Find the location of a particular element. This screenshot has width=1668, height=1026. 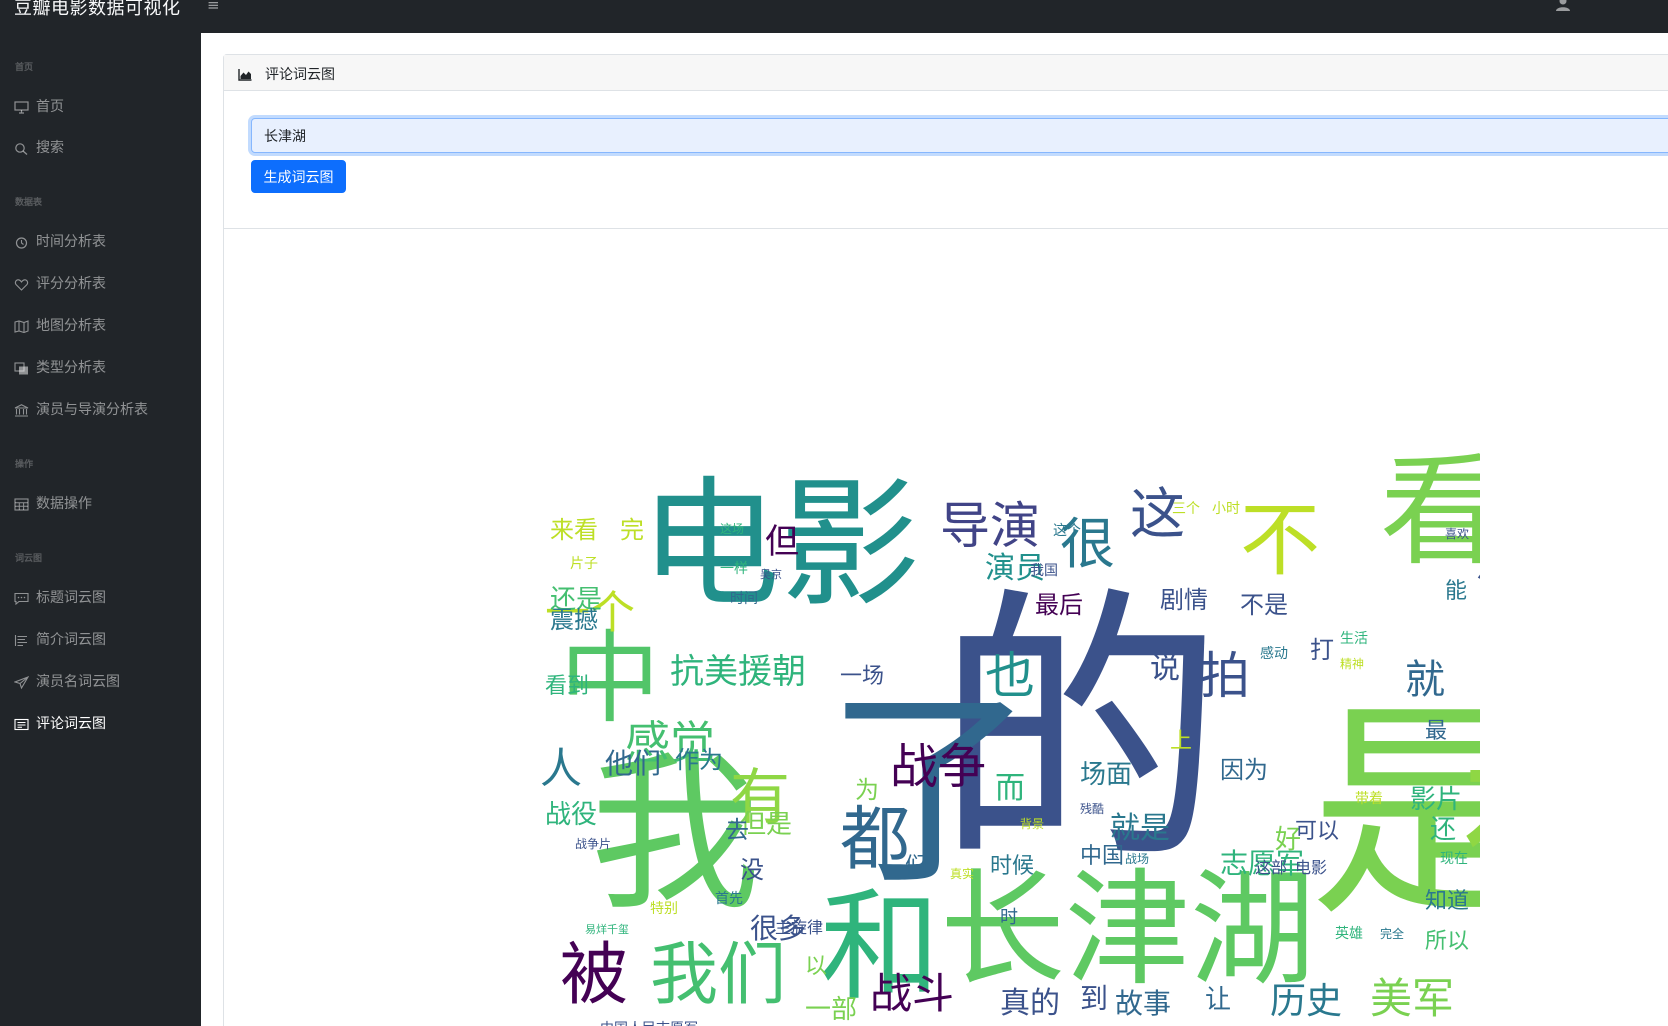

wordcloud-word: 电影 is located at coordinates (1311, 867).